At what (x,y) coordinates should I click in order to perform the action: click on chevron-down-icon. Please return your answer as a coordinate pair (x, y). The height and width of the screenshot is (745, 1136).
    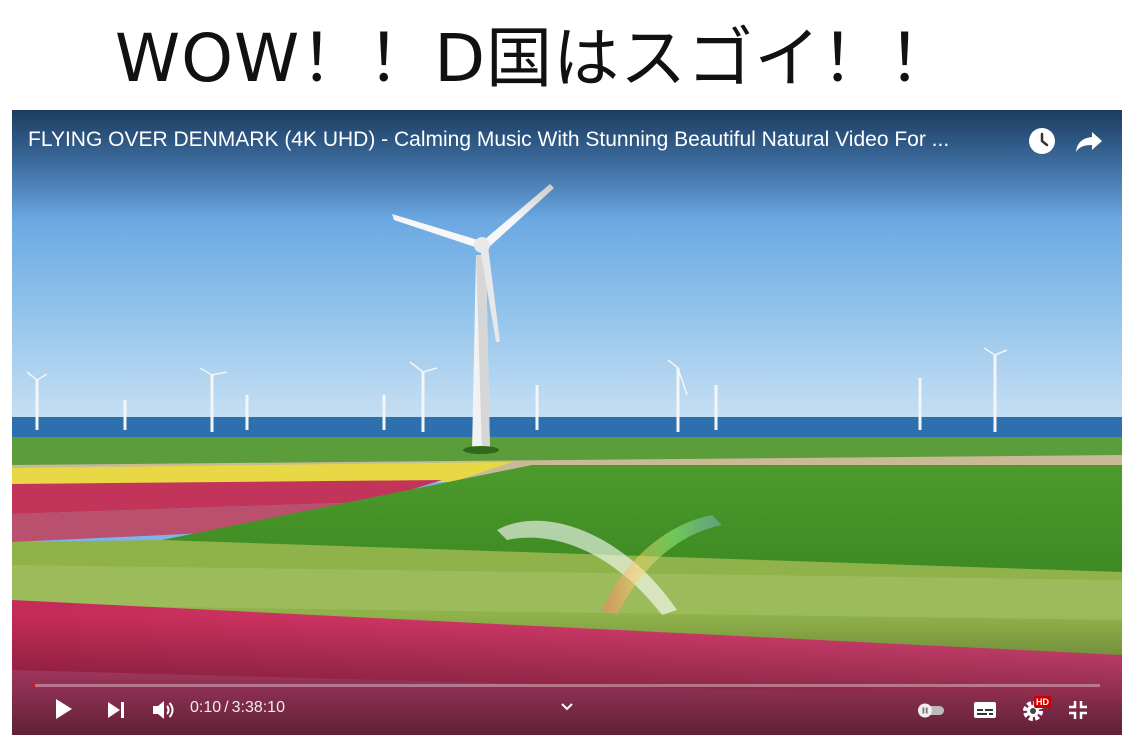
    Looking at the image, I should click on (567, 707).